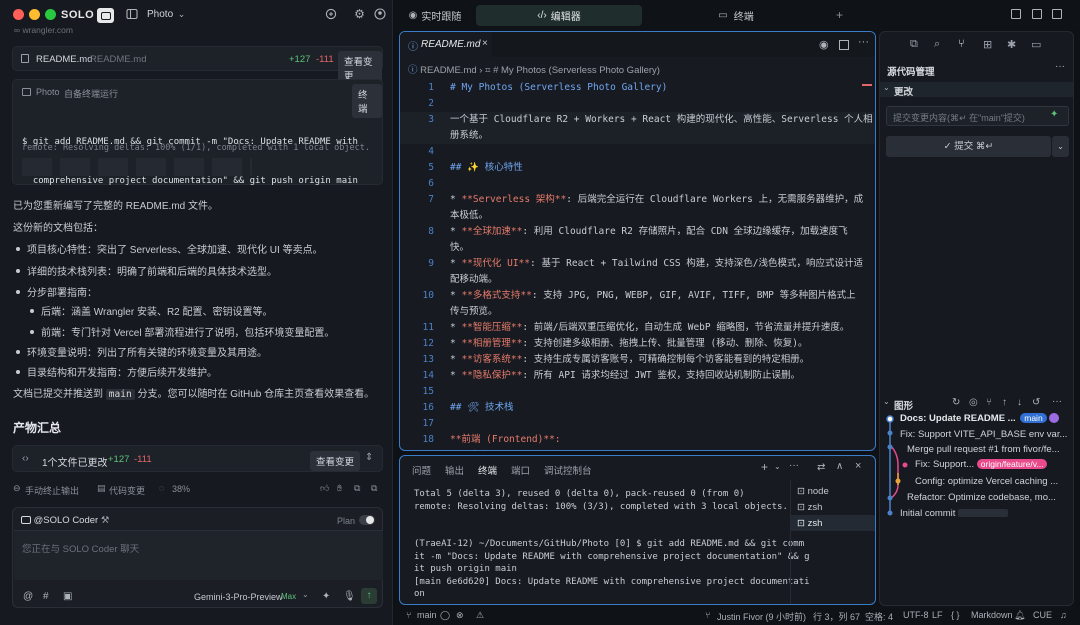  I want to click on code-line: 1 # My Photos (Serverless Photo Gallery), so click(637, 88).